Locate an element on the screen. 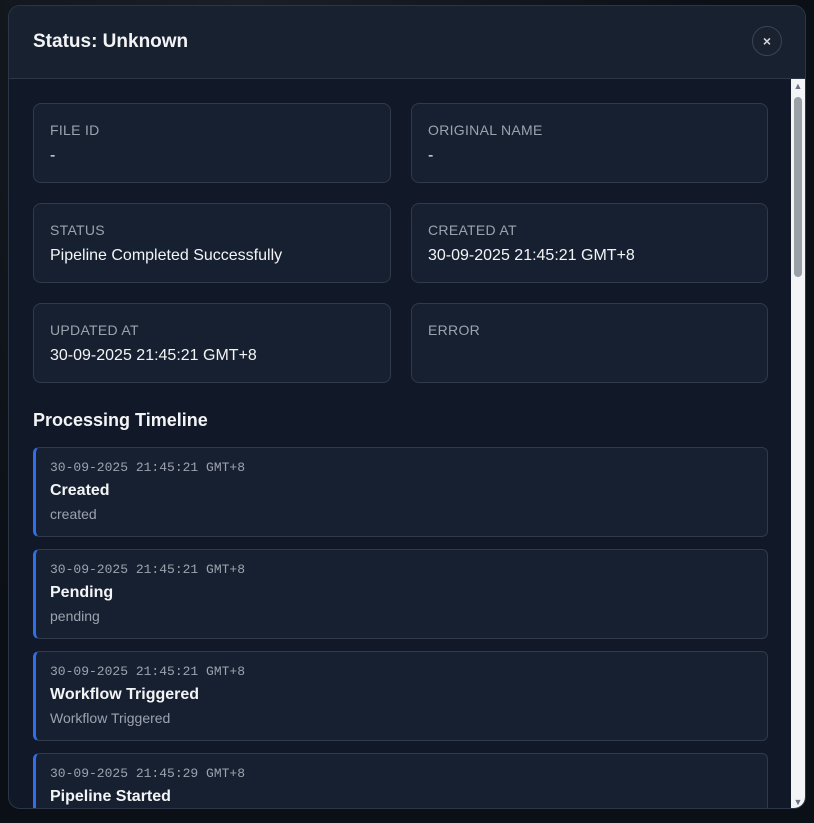  info-label: UPDATED AT is located at coordinates (94, 330).